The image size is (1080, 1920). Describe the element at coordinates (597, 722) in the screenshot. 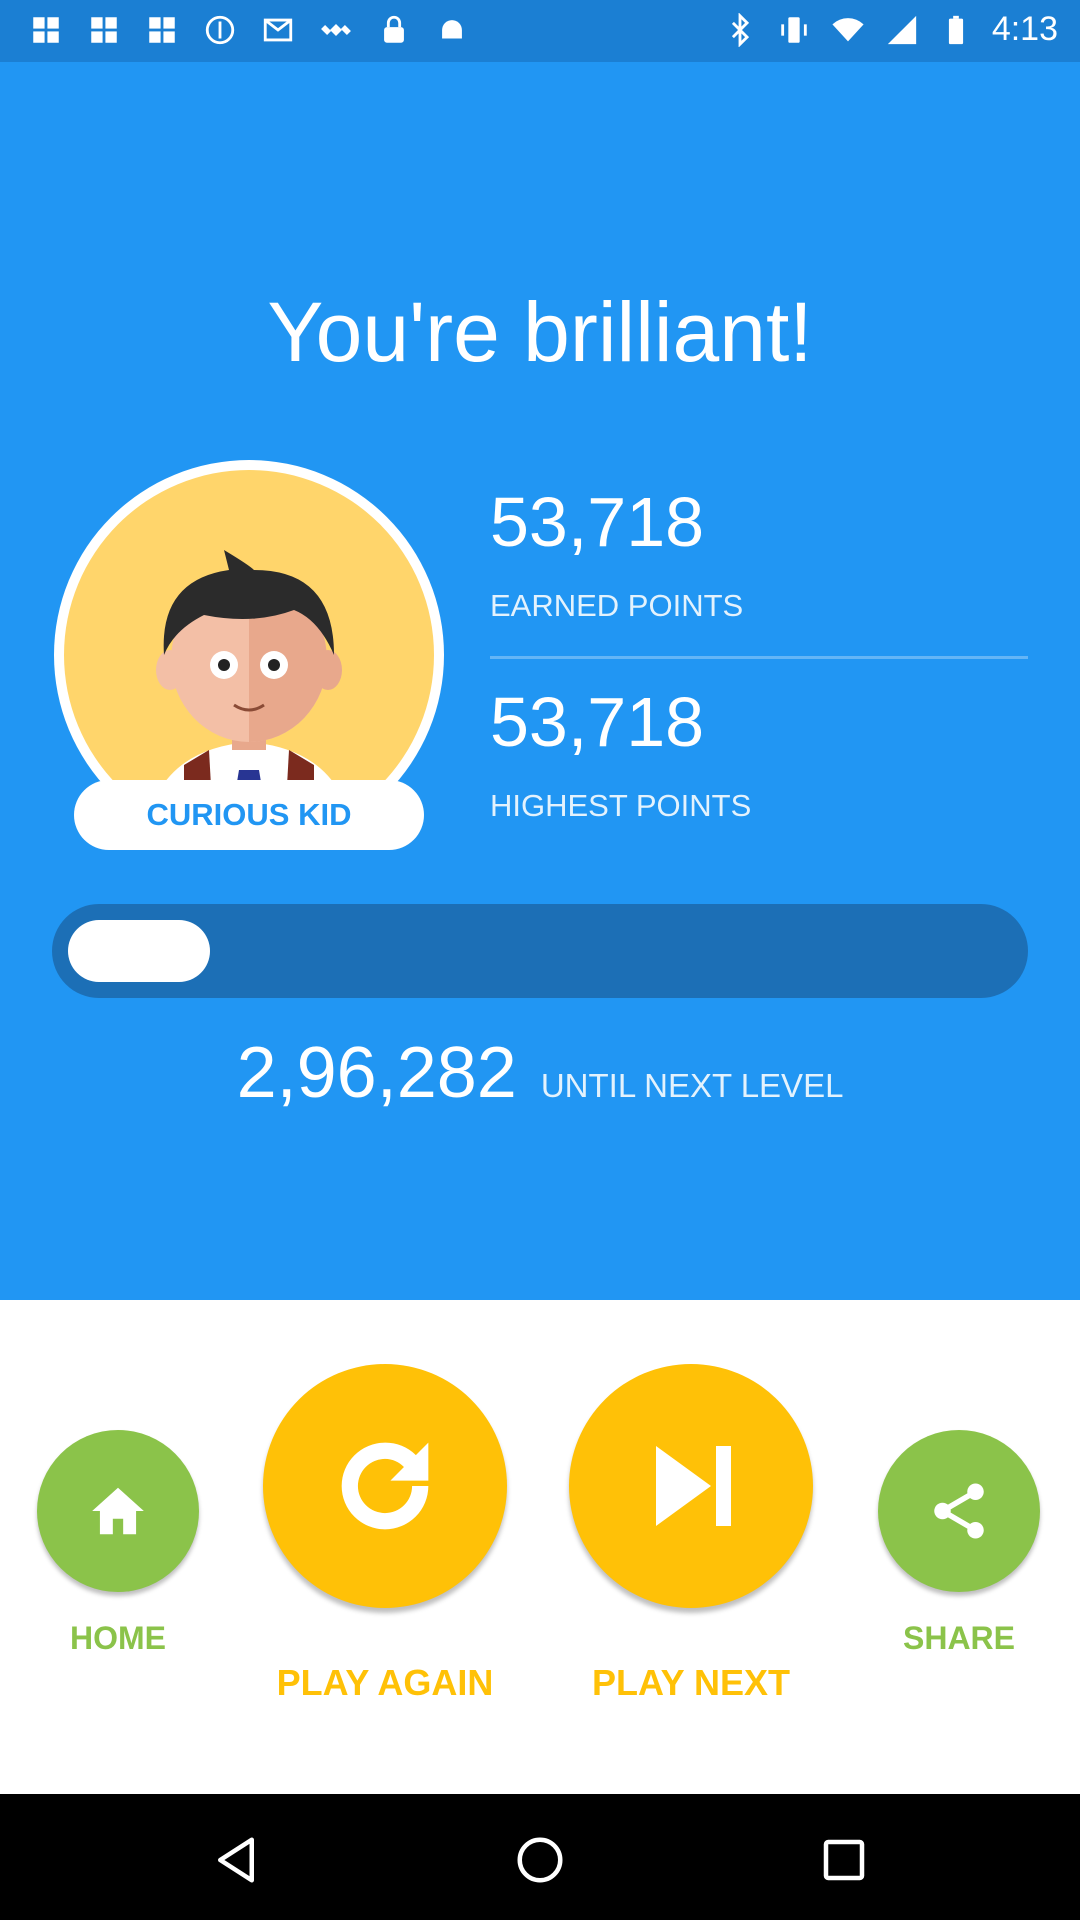

I see `highest-points-value: 53,718` at that location.